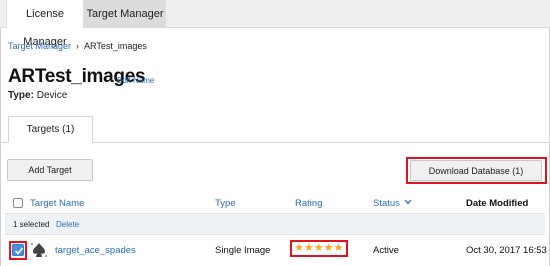 Image resolution: width=550 pixels, height=266 pixels. I want to click on column-header-target-name: Target Name, so click(57, 203).